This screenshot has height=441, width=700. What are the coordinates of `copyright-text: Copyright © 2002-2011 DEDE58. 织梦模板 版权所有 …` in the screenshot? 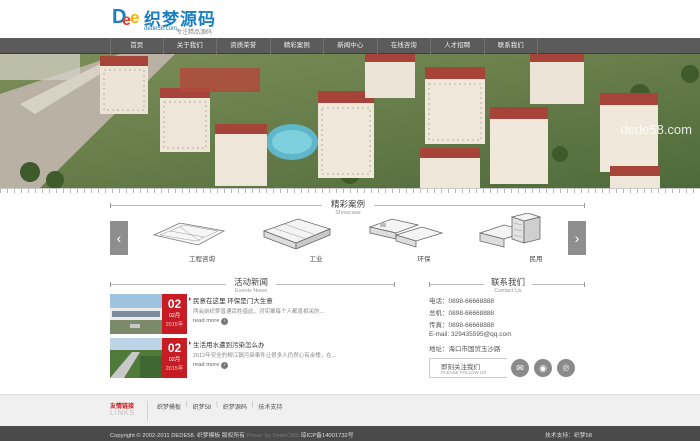 It's located at (232, 434).